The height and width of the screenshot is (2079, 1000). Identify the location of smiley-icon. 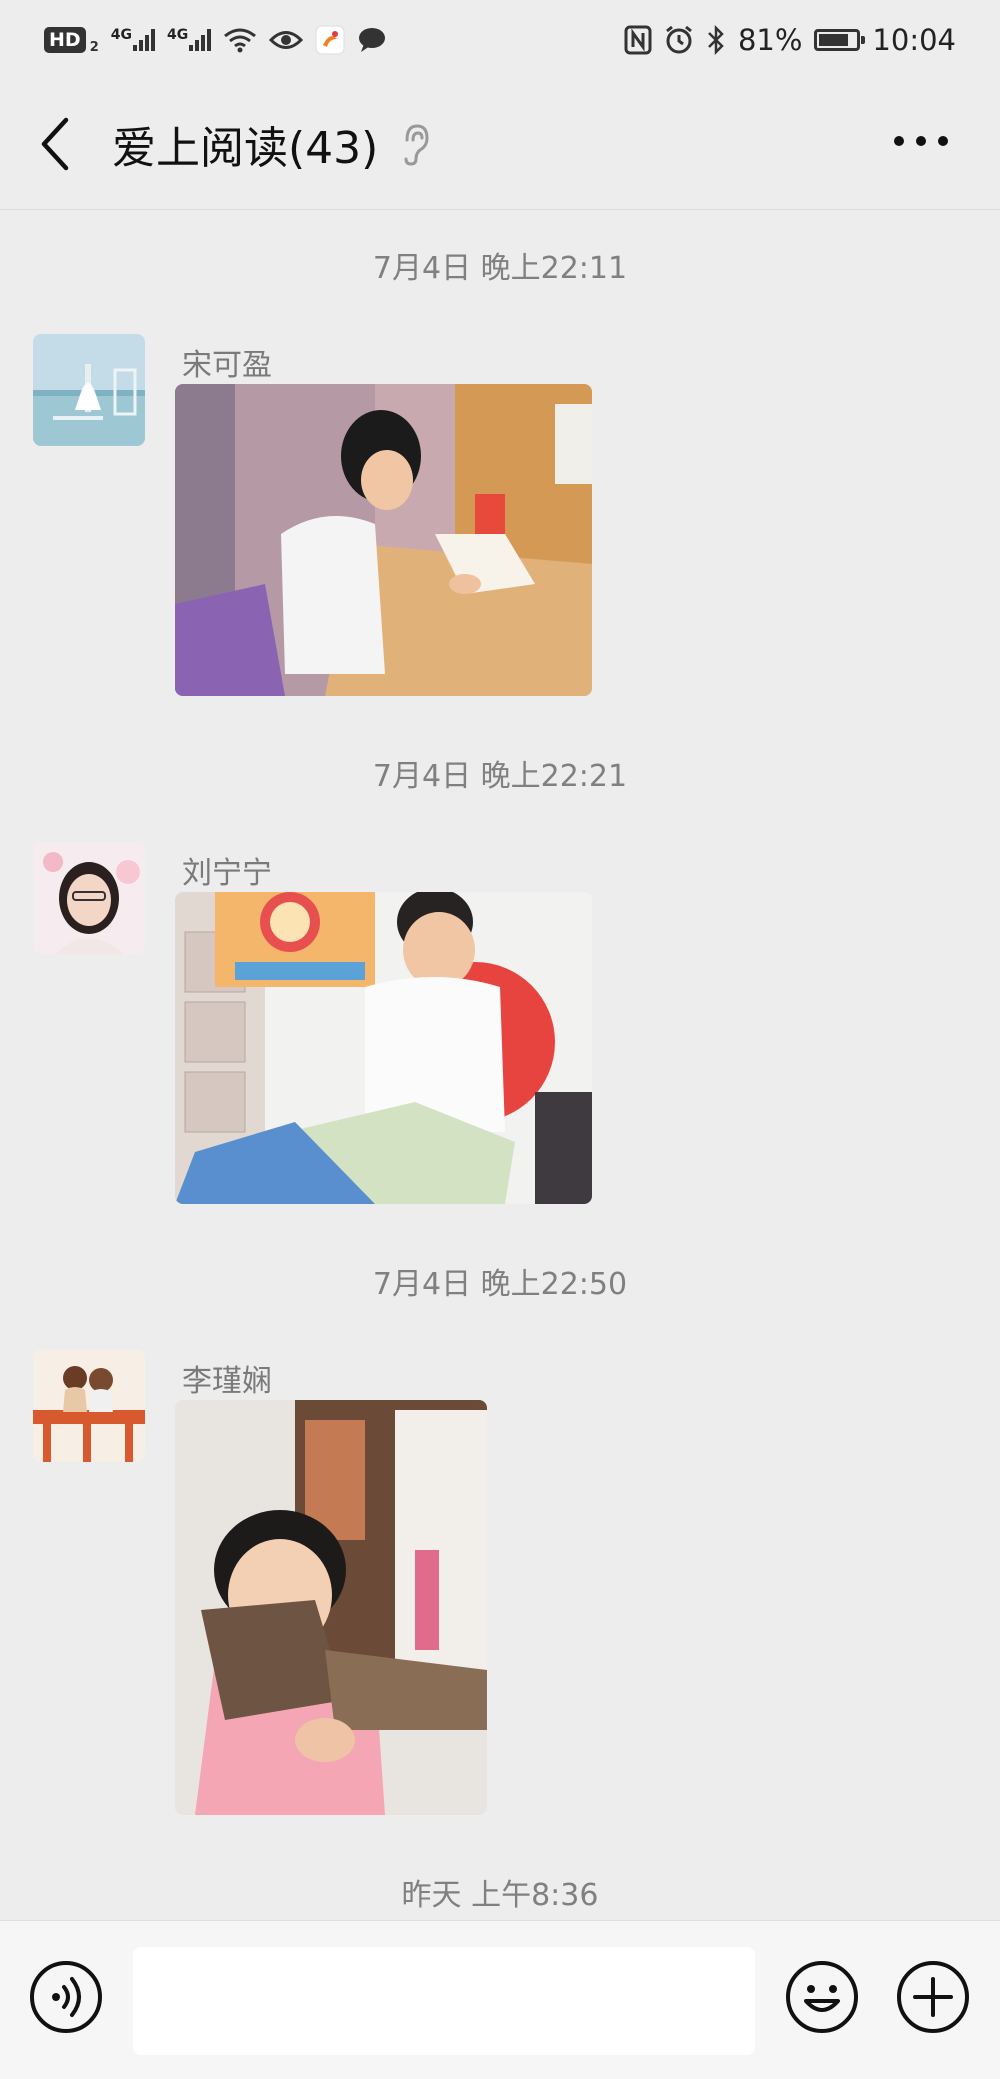
(822, 1997).